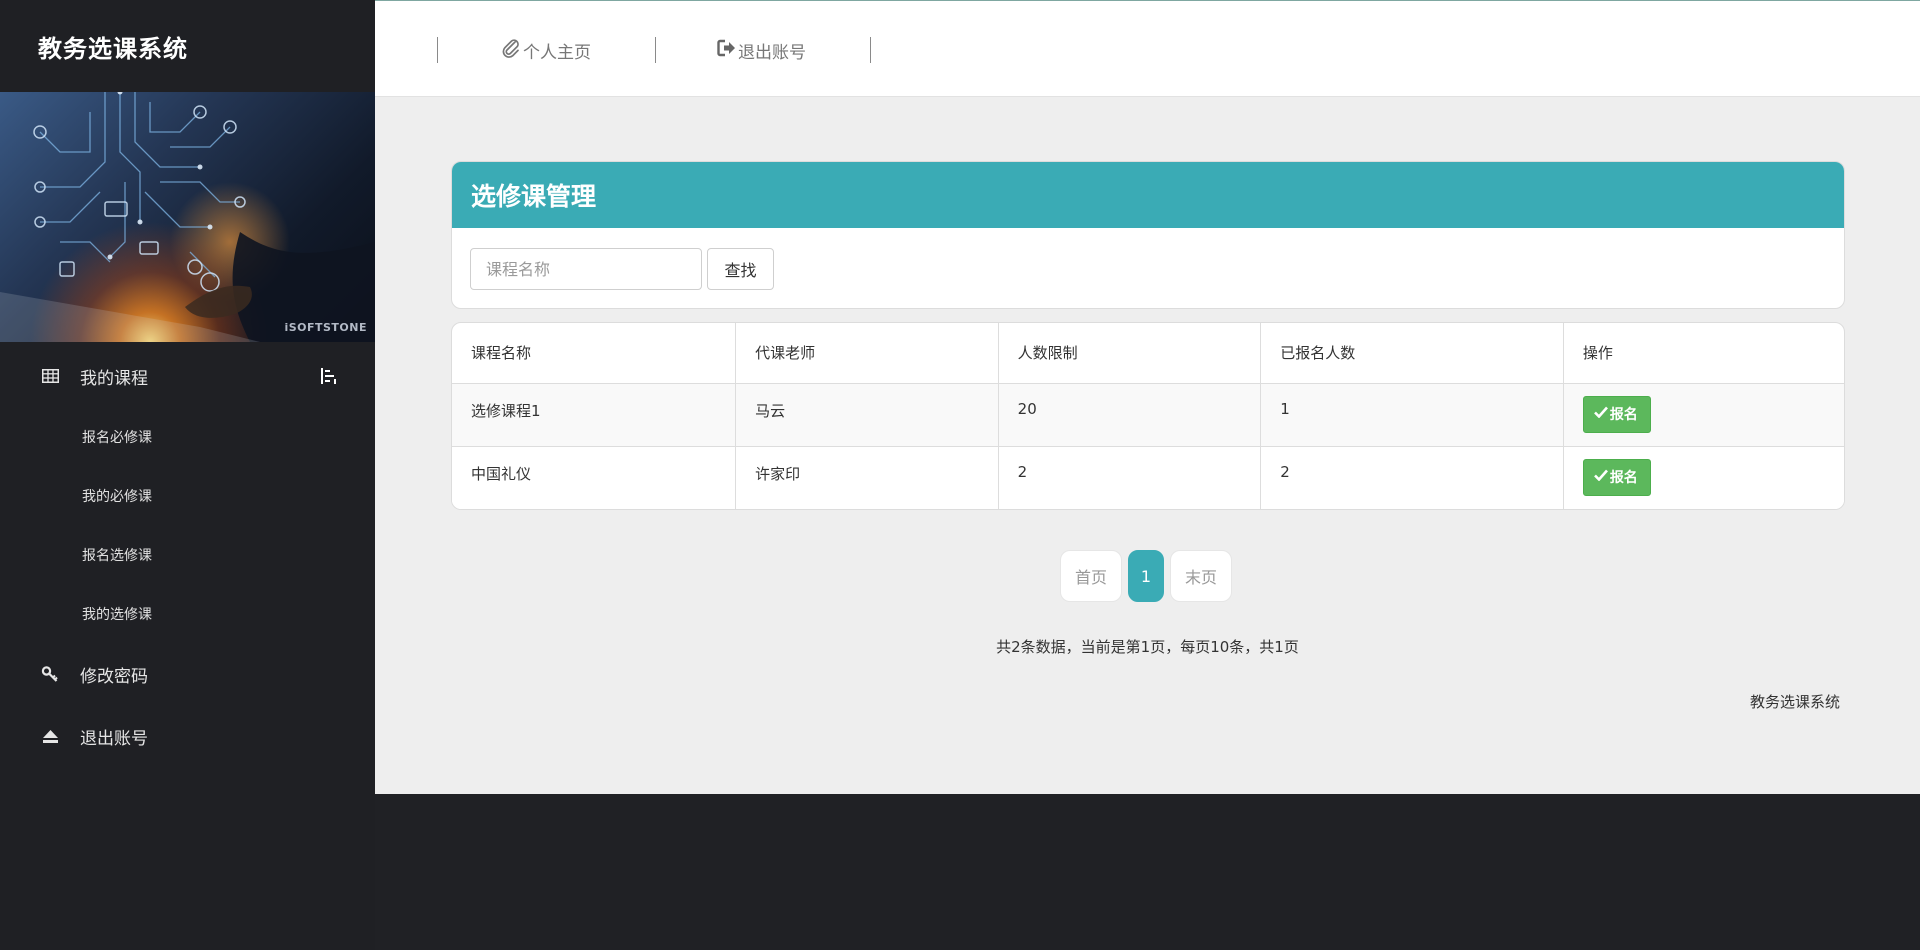  I want to click on last-page-button: 末页, so click(1201, 576).